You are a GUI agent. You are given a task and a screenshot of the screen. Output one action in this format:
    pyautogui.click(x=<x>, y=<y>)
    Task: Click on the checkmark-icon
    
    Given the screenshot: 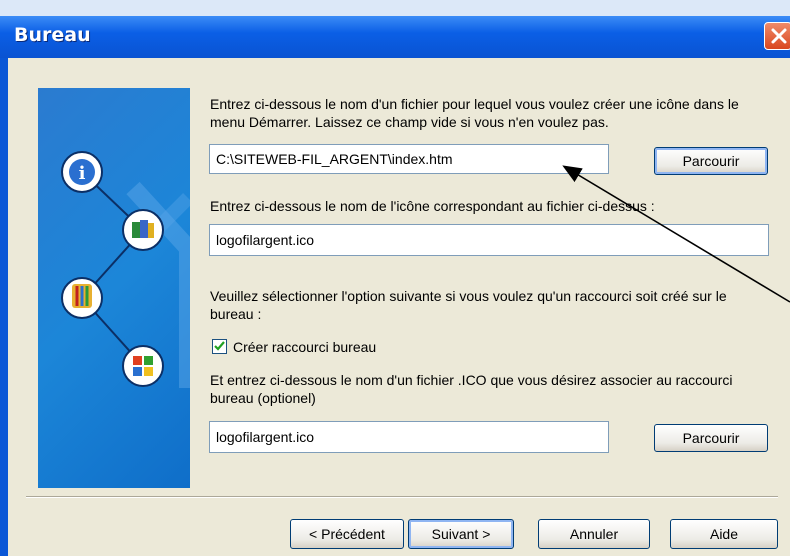 What is the action you would take?
    pyautogui.click(x=219, y=346)
    